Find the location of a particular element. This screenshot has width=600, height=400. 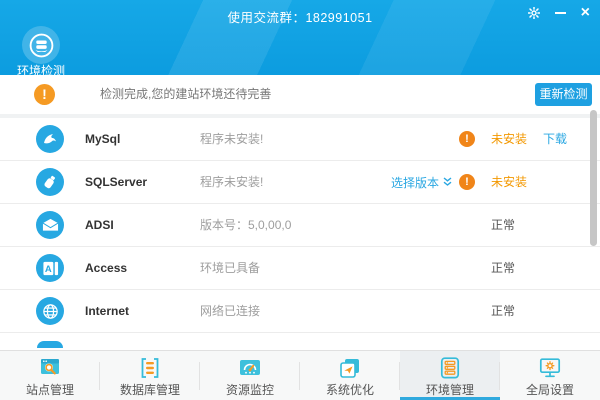

check-row-adsi: ADSI 版本号：5,0,00,0 正常 is located at coordinates (300, 225).